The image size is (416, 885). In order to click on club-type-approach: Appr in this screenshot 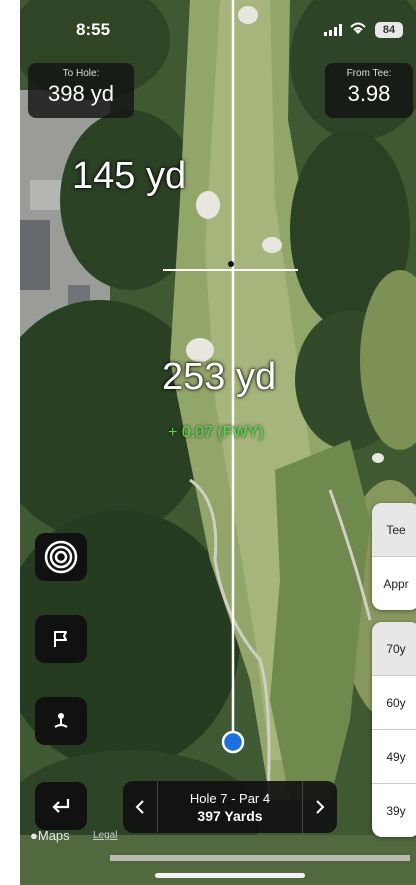, I will do `click(394, 583)`.